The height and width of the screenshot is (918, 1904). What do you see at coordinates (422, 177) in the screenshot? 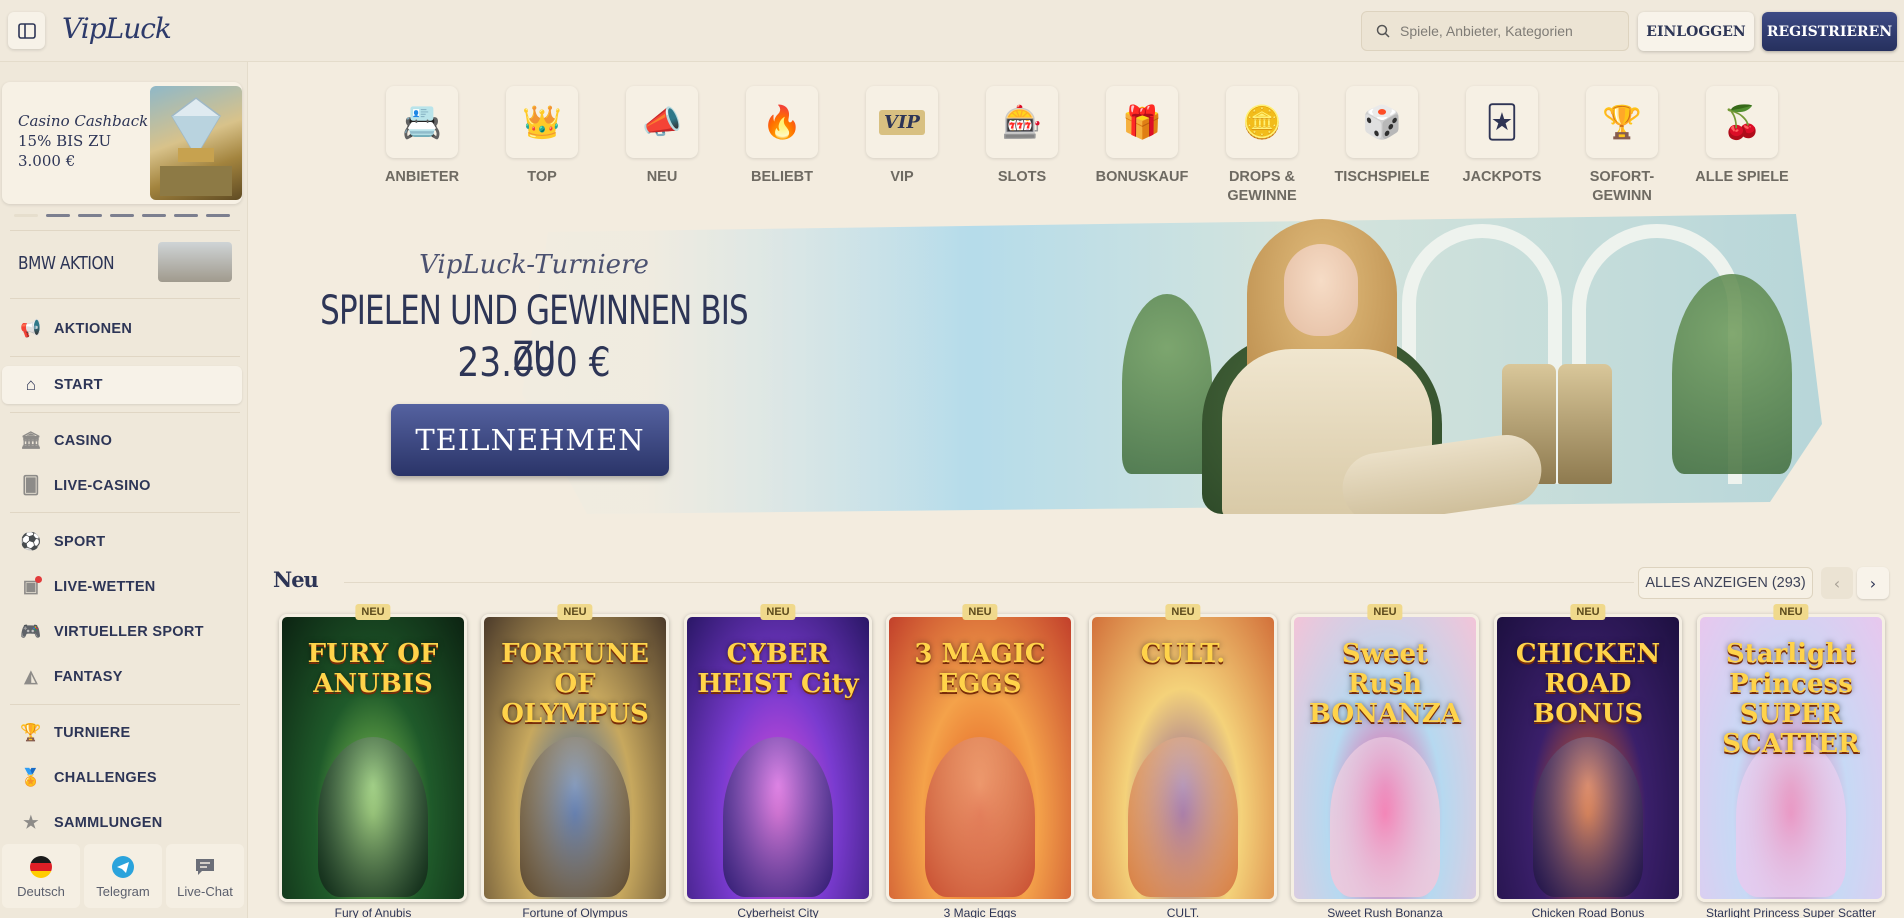
I see `category-label: ANBIETER` at bounding box center [422, 177].